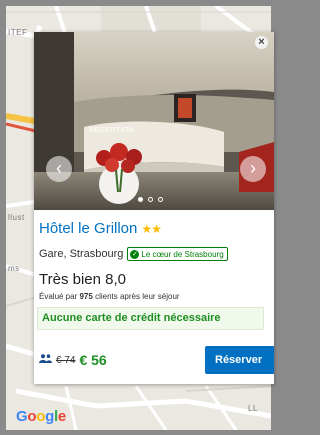  Describe the element at coordinates (93, 360) in the screenshot. I see `discounted-price: € 56` at that location.